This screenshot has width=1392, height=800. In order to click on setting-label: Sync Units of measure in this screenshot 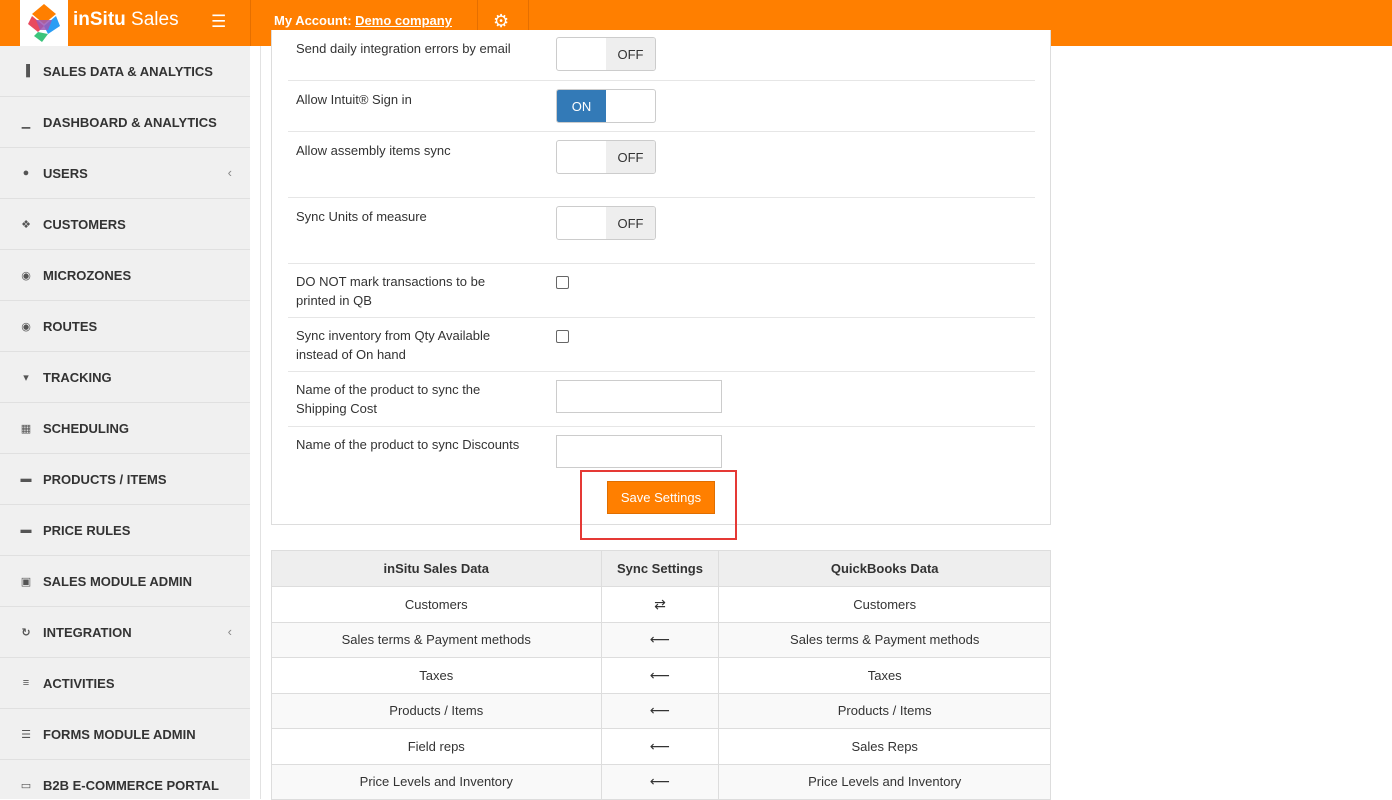, I will do `click(361, 216)`.